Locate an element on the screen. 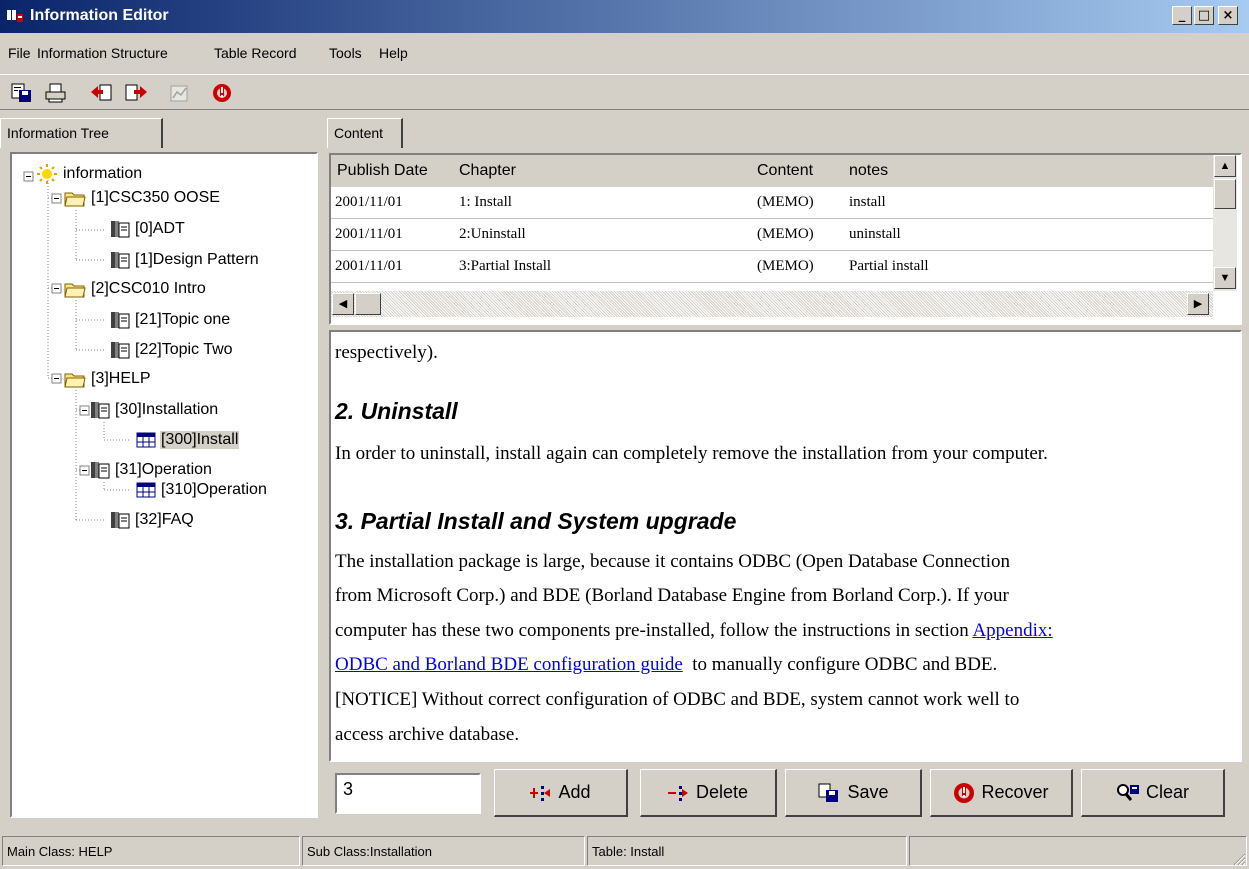 The height and width of the screenshot is (869, 1249). title-bar: Information Editor _ □ × is located at coordinates (624, 16).